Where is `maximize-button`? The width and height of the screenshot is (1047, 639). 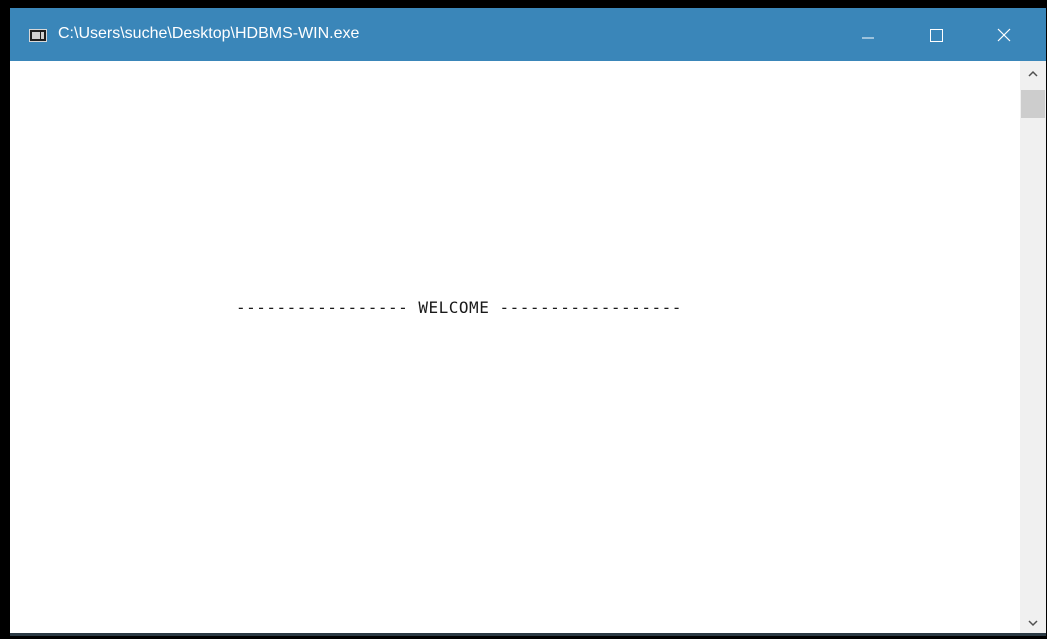 maximize-button is located at coordinates (936, 34).